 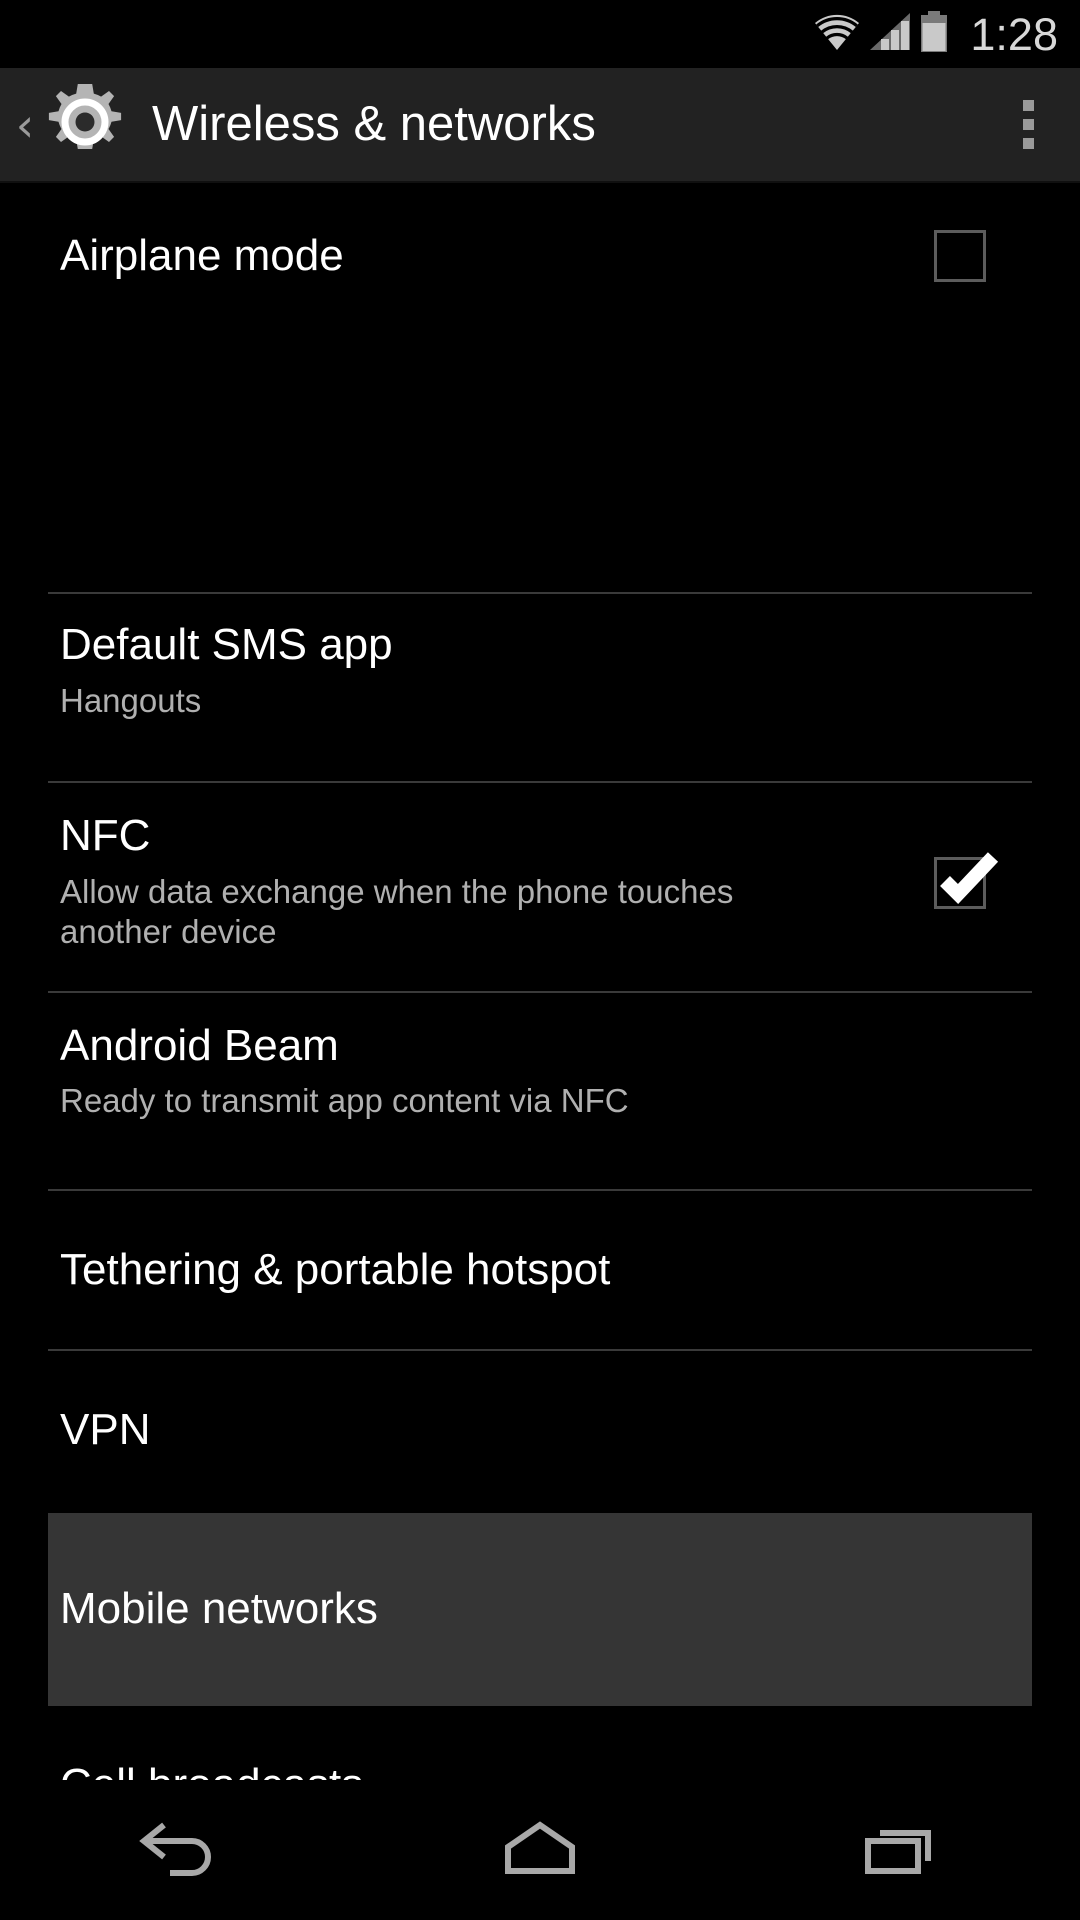 What do you see at coordinates (837, 34) in the screenshot?
I see `wifi-icon` at bounding box center [837, 34].